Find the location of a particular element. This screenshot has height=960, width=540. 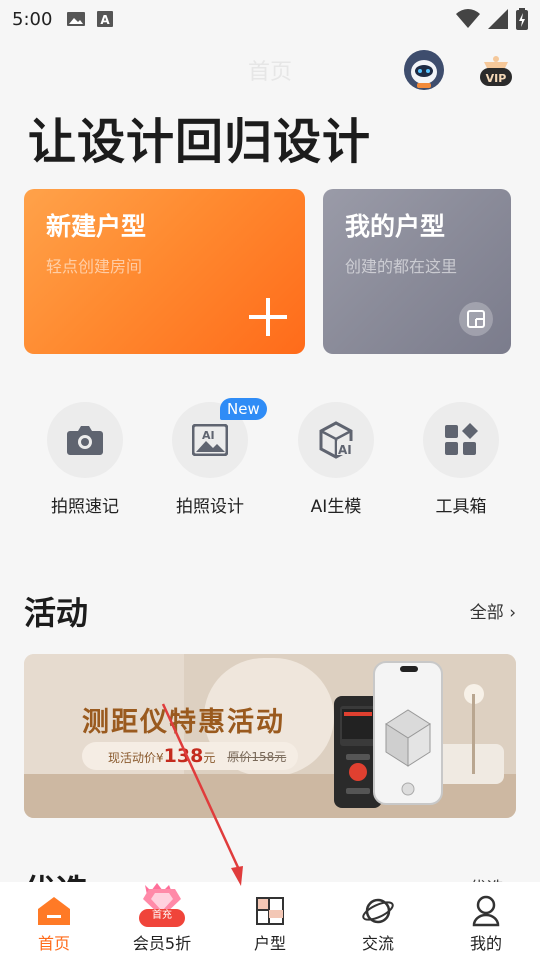

svg-text: A is located at coordinates (106, 20).